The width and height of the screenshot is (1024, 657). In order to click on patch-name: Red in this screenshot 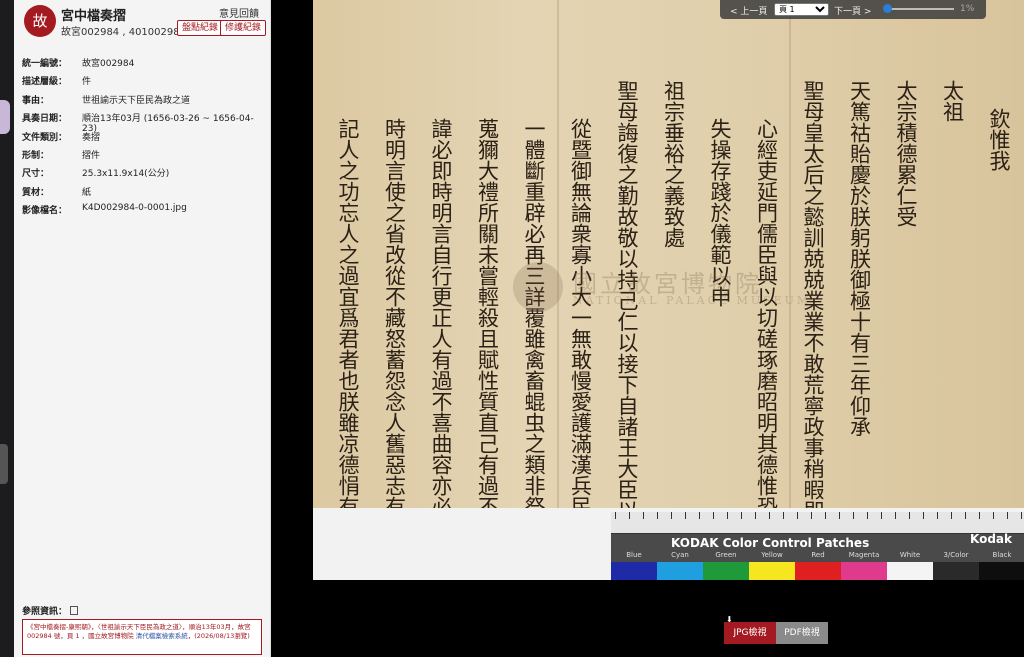, I will do `click(818, 555)`.